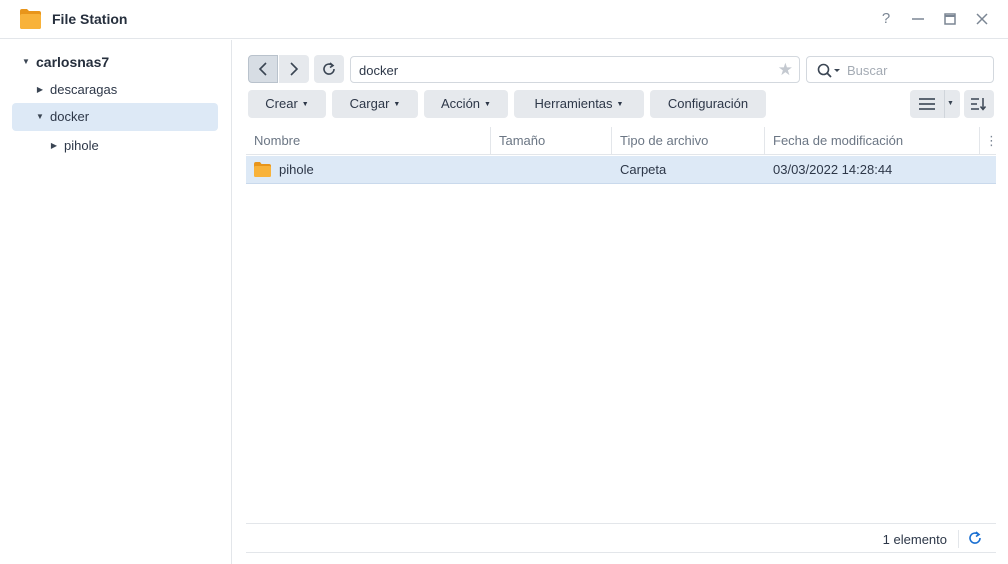 Image resolution: width=1008 pixels, height=564 pixels. I want to click on folder-icon, so click(262, 169).